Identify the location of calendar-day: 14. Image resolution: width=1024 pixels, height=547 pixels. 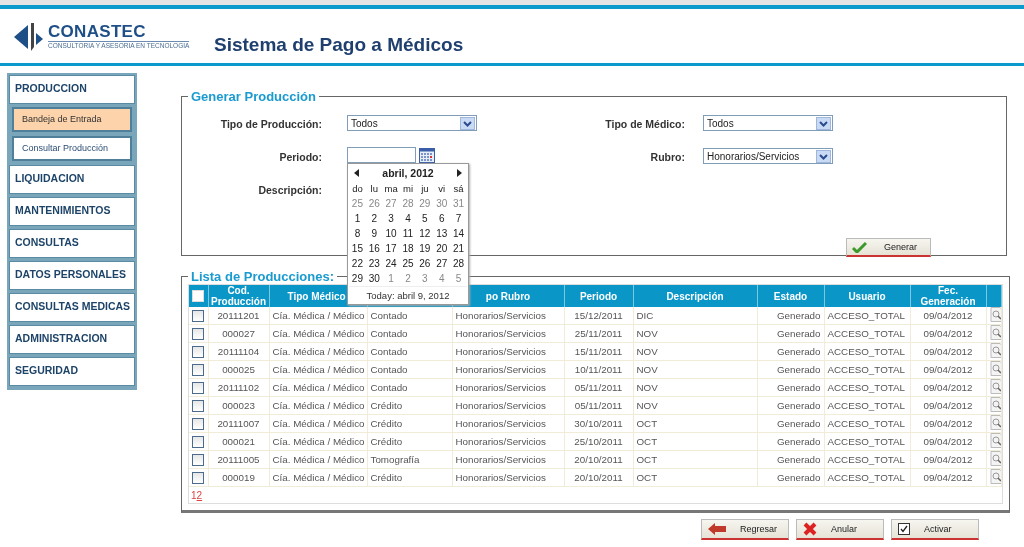
(458, 233).